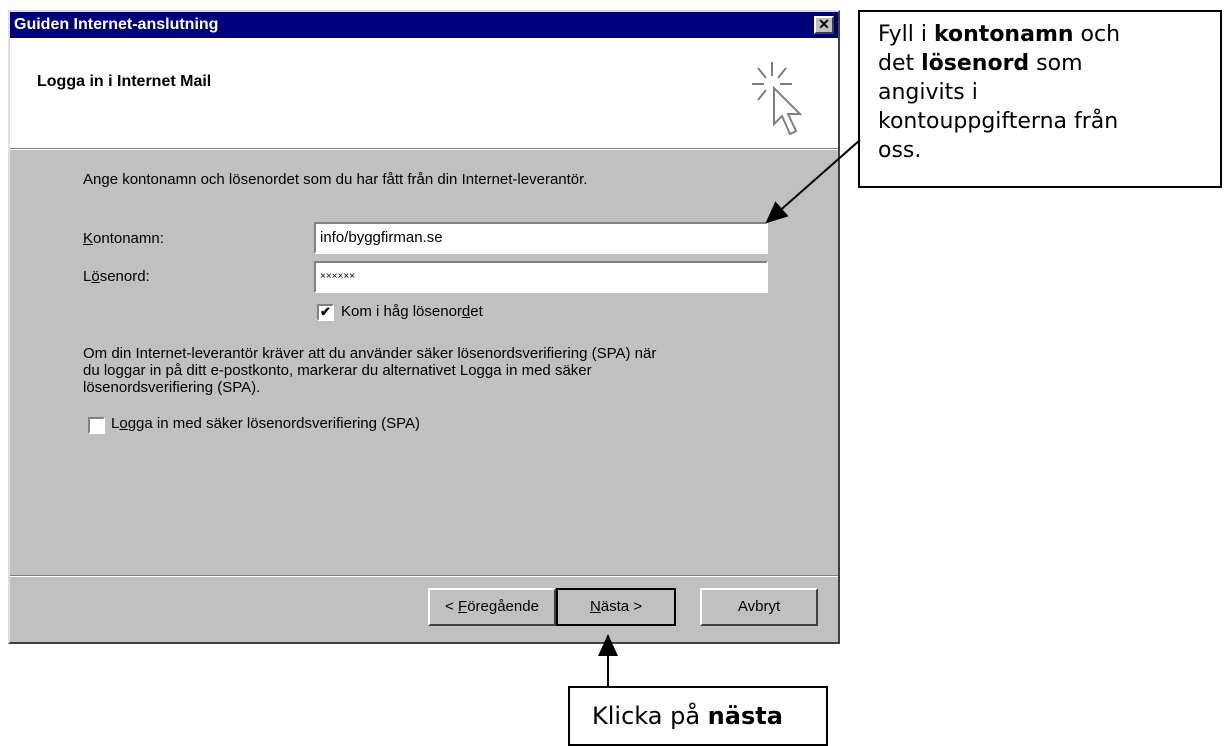  I want to click on close-button: ✕, so click(824, 25).